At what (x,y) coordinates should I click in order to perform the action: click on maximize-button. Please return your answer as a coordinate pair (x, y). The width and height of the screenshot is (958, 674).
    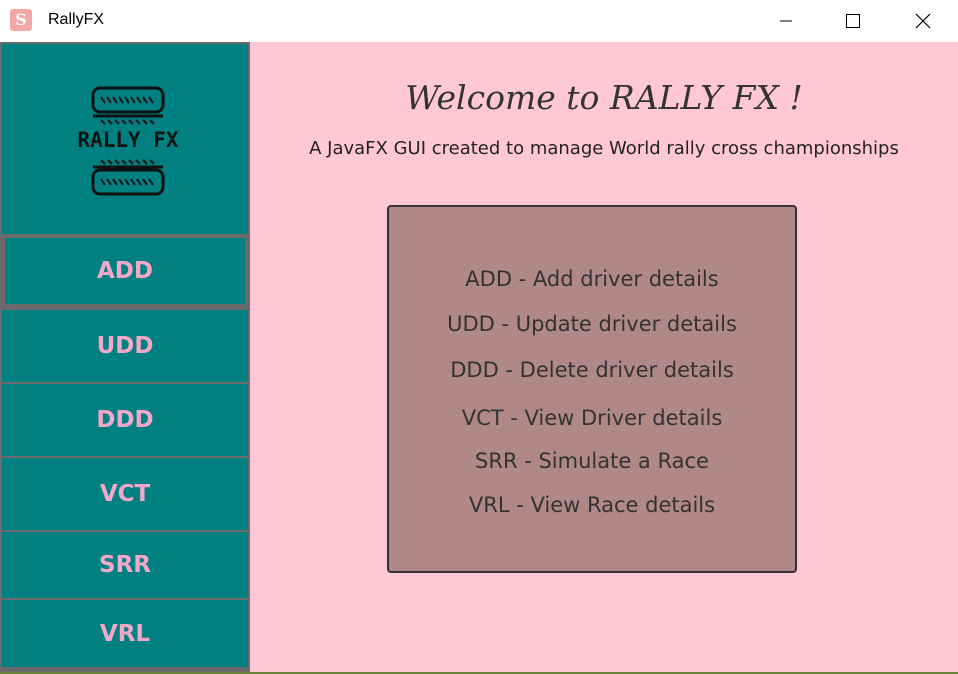
    Looking at the image, I should click on (853, 21).